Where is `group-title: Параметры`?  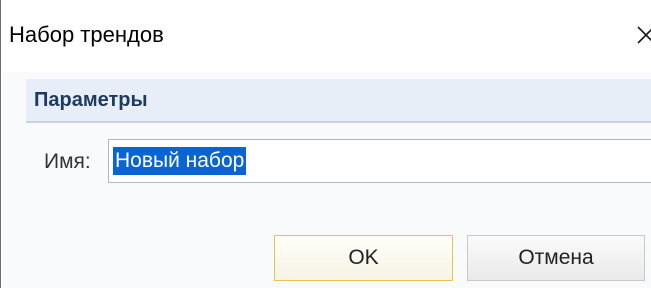
group-title: Параметры is located at coordinates (91, 100).